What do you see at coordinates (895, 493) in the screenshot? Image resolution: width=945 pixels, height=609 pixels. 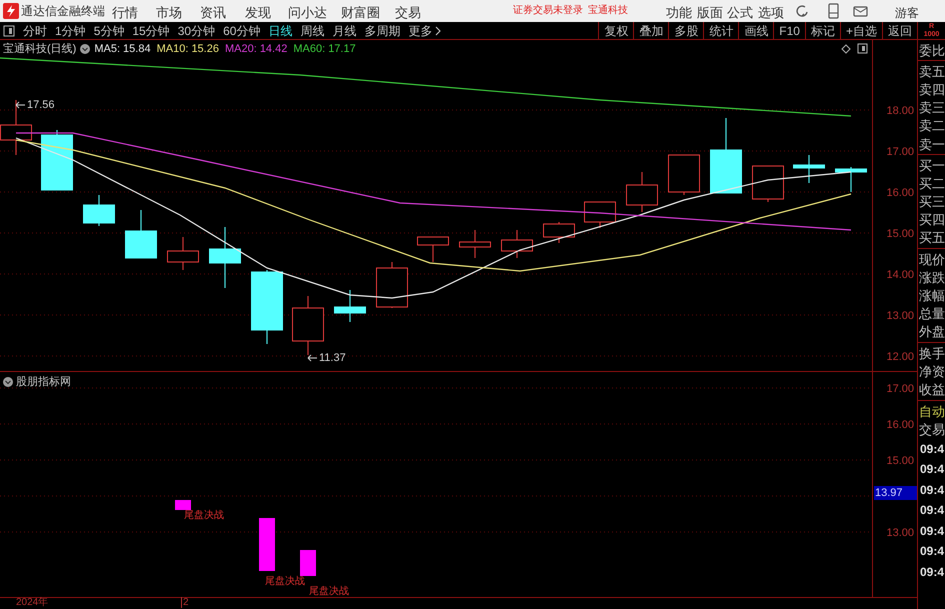 I see `cursor-value-label: 13.97` at bounding box center [895, 493].